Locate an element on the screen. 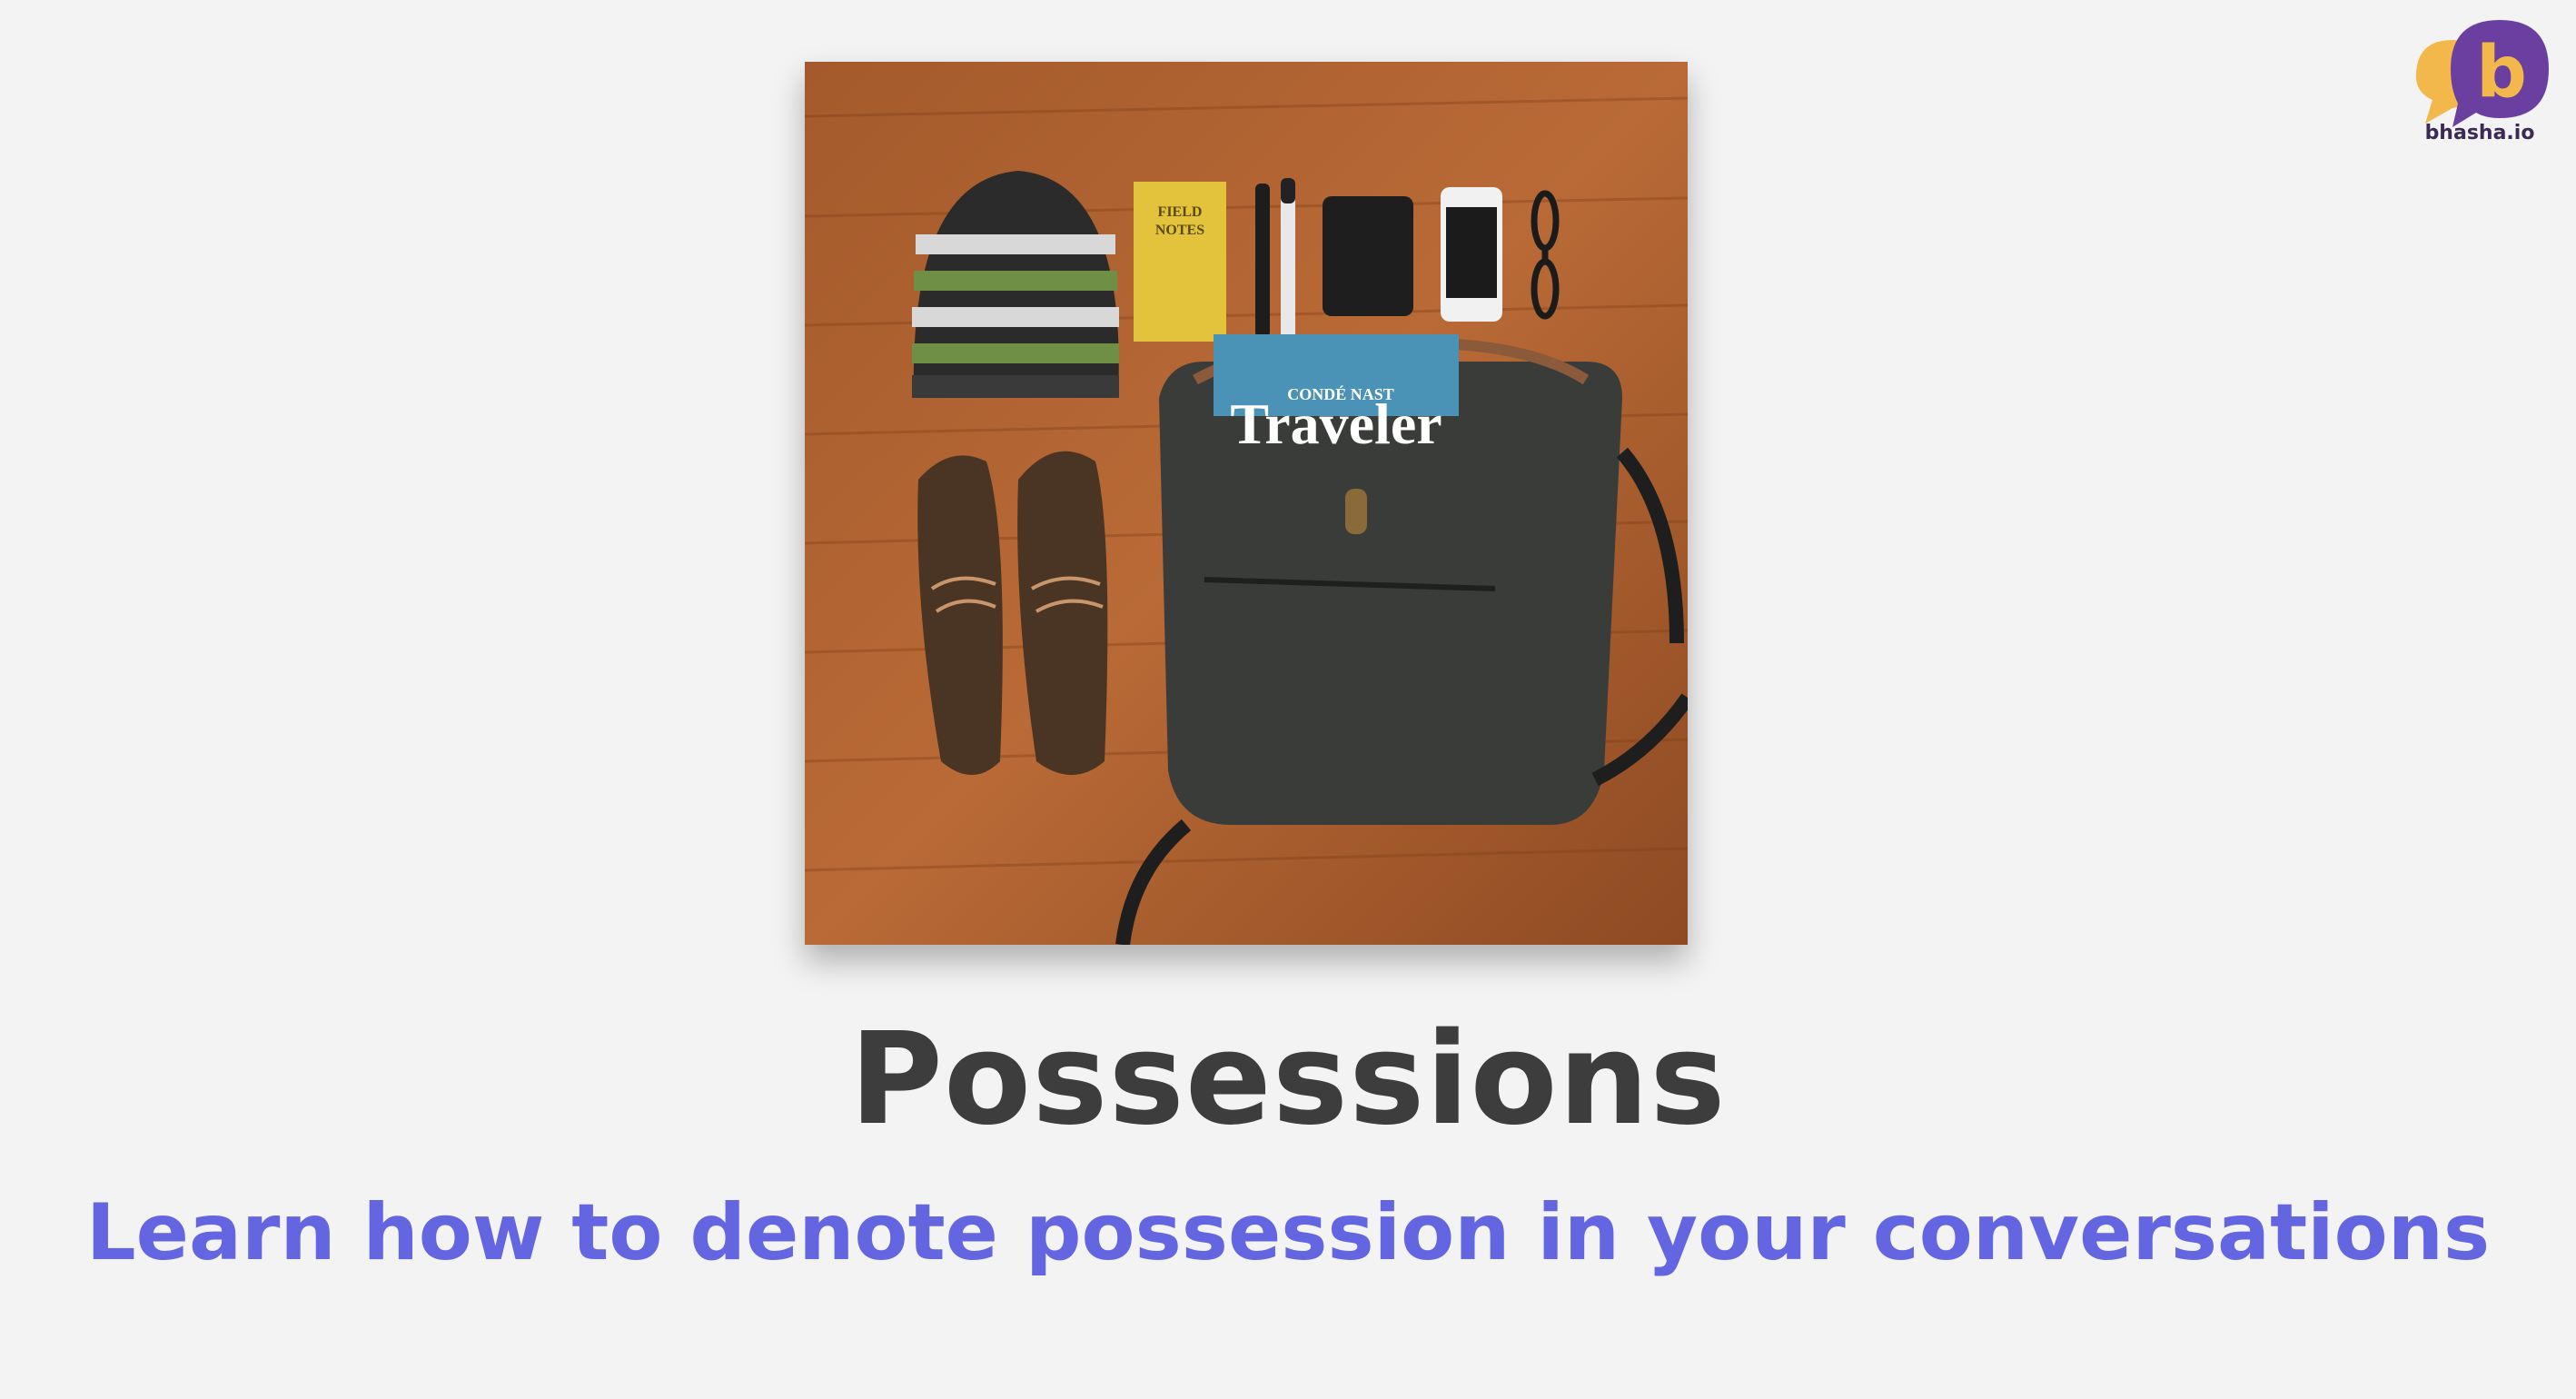 The image size is (2576, 1399). lesson-title: Possessions is located at coordinates (1288, 1080).